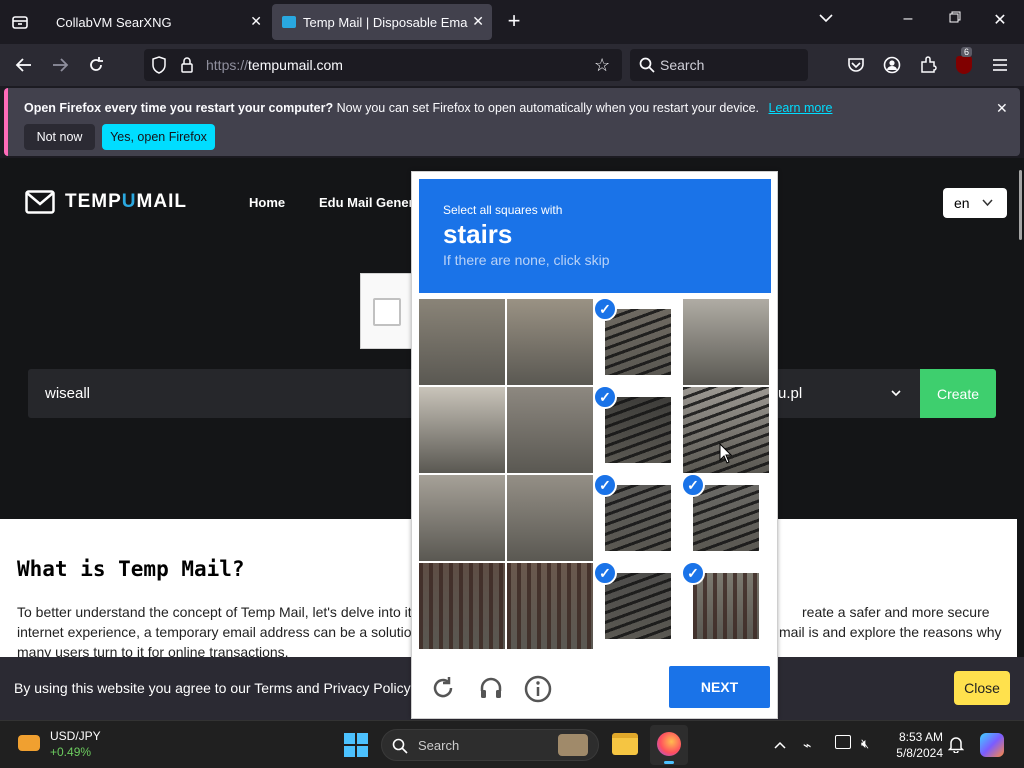 Image resolution: width=1024 pixels, height=768 pixels. I want to click on file-explorer-icon, so click(625, 744).